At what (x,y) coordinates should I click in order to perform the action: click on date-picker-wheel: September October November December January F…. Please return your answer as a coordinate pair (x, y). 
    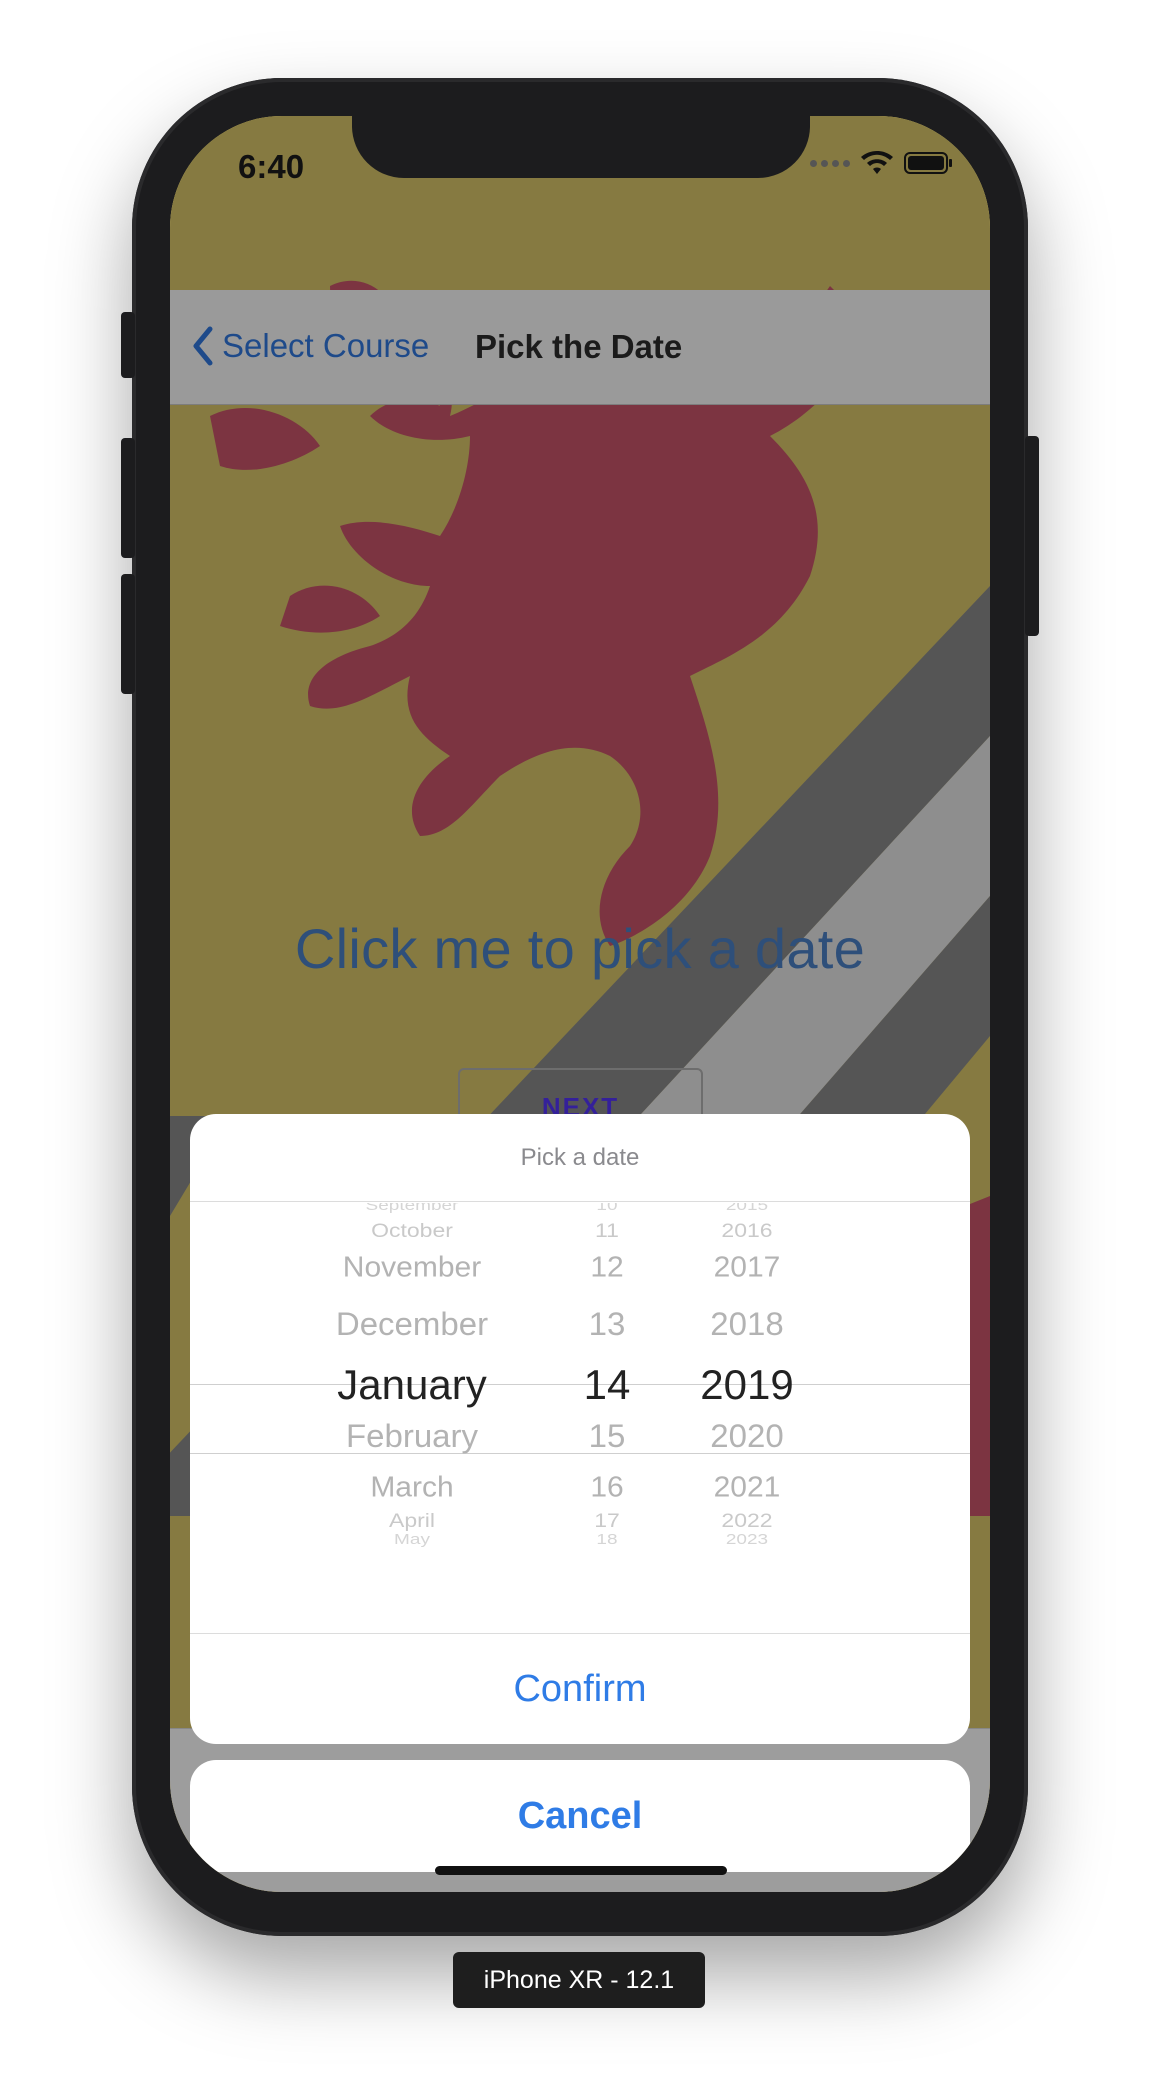
    Looking at the image, I should click on (580, 1418).